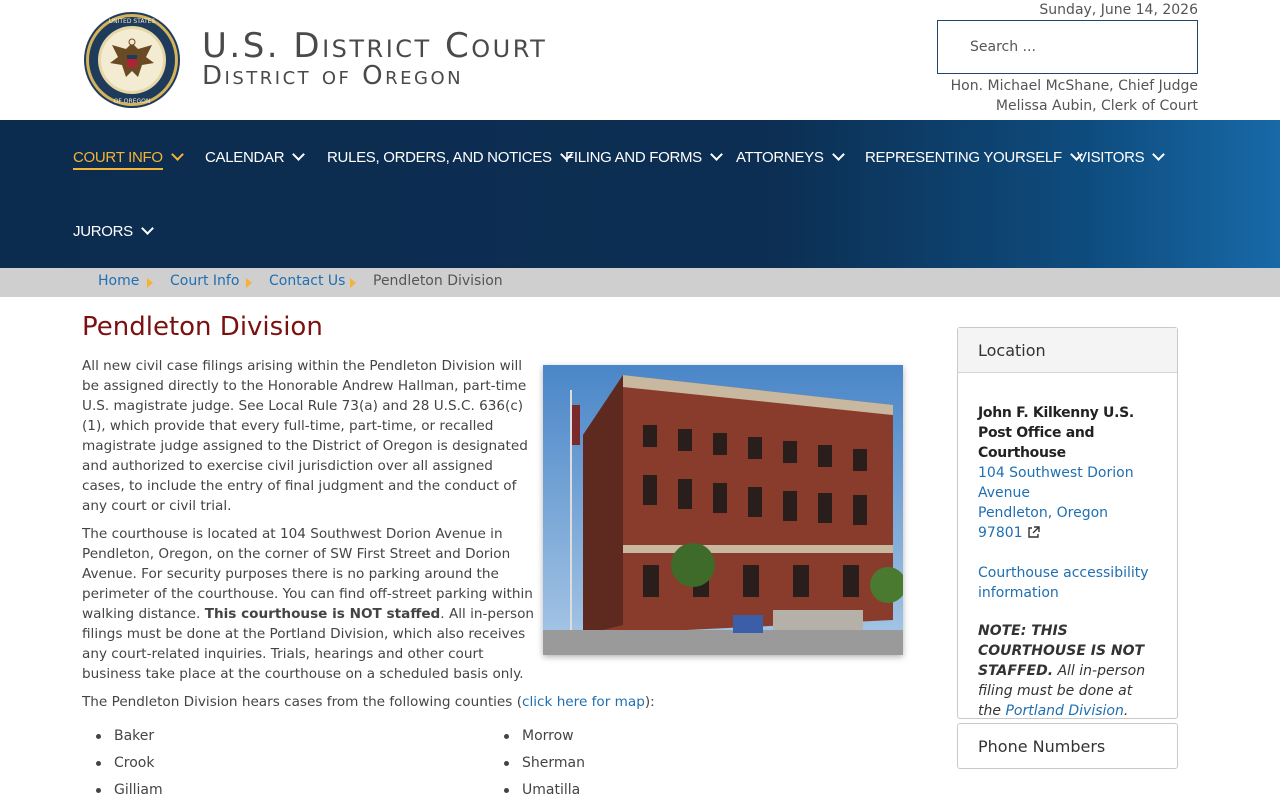 Image resolution: width=1280 pixels, height=800 pixels. Describe the element at coordinates (122, 788) in the screenshot. I see `list-item: Gilliam` at that location.